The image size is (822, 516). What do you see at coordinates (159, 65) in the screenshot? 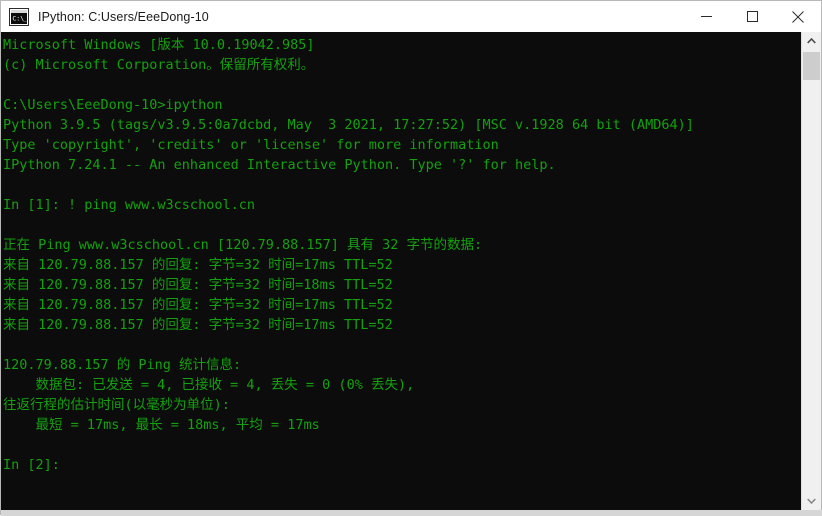
I see `terminal-line: (c) Microsoft Corporation。保留所有权利。` at bounding box center [159, 65].